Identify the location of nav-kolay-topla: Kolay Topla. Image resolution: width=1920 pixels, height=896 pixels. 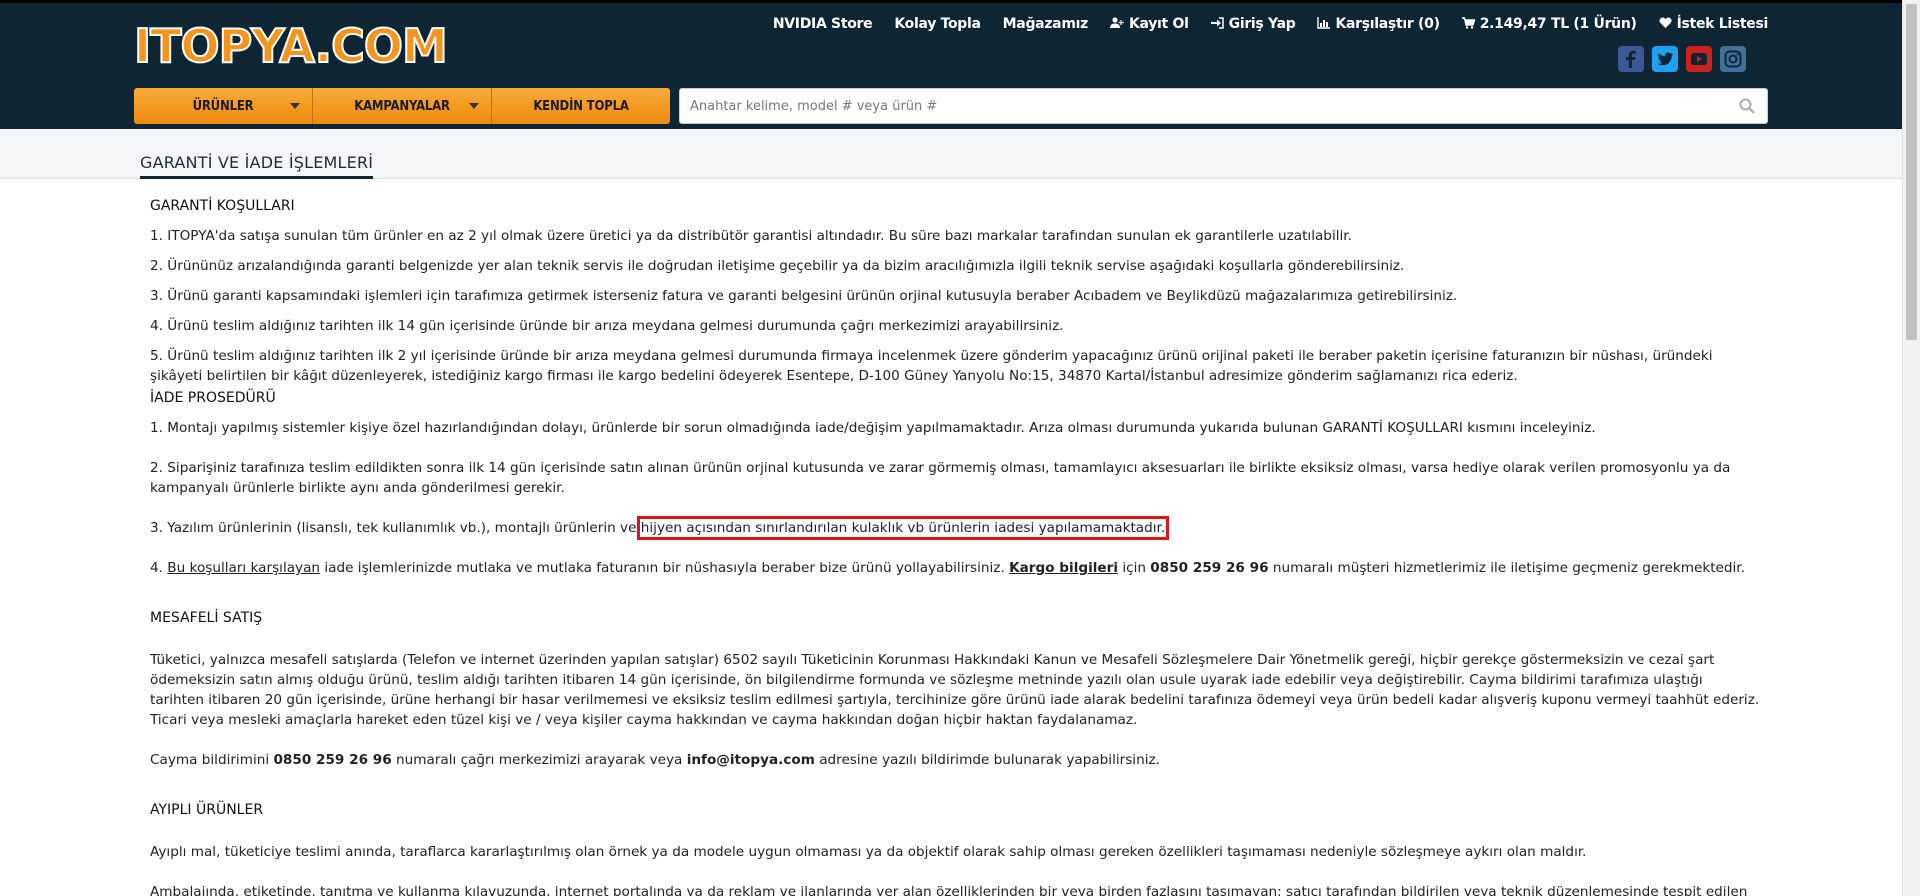
(937, 24).